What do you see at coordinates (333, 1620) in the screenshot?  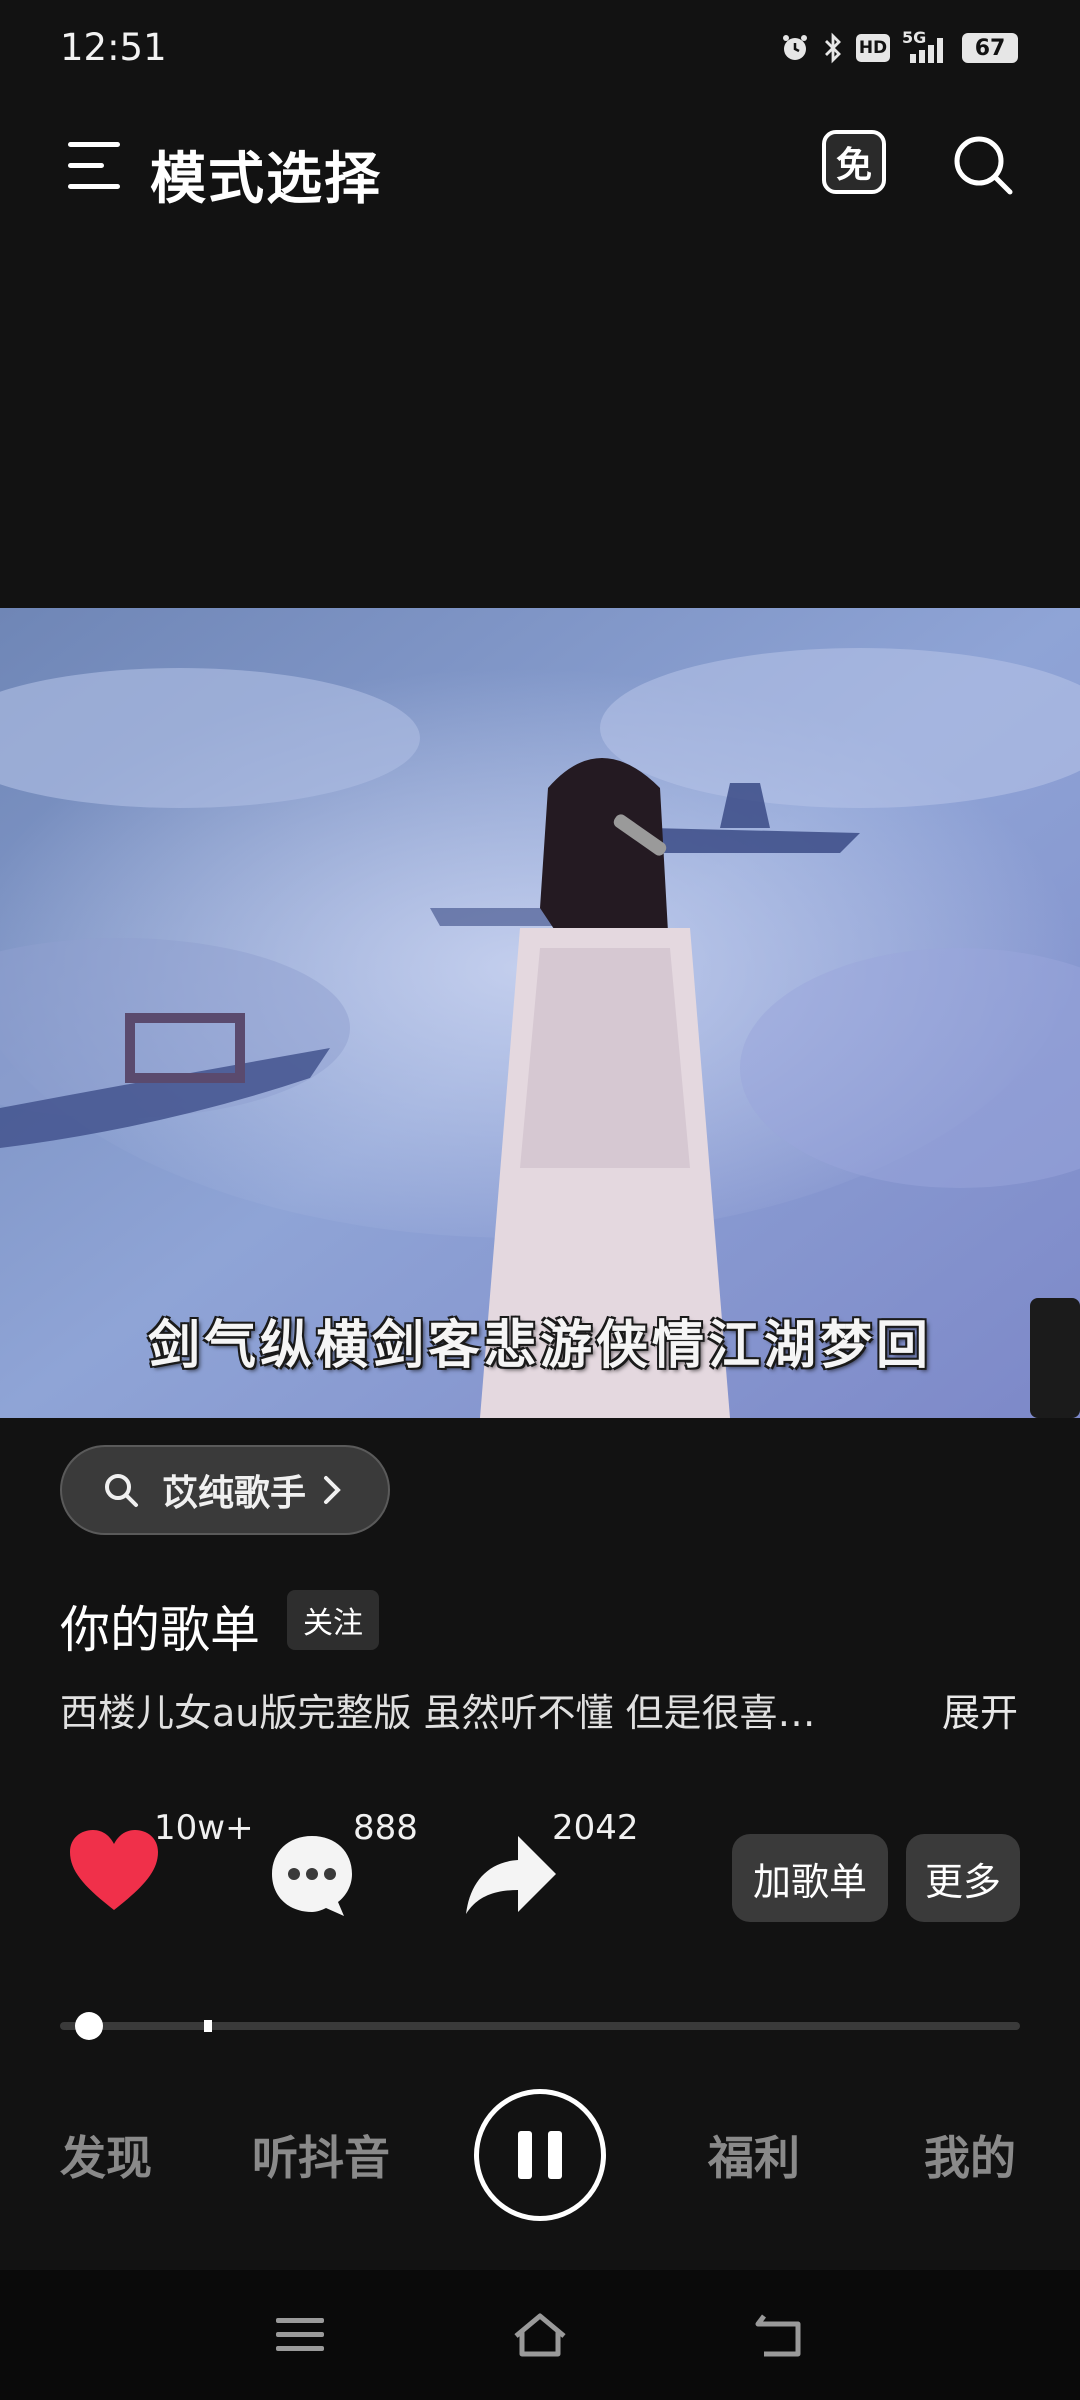 I see `follow-button: 关注` at bounding box center [333, 1620].